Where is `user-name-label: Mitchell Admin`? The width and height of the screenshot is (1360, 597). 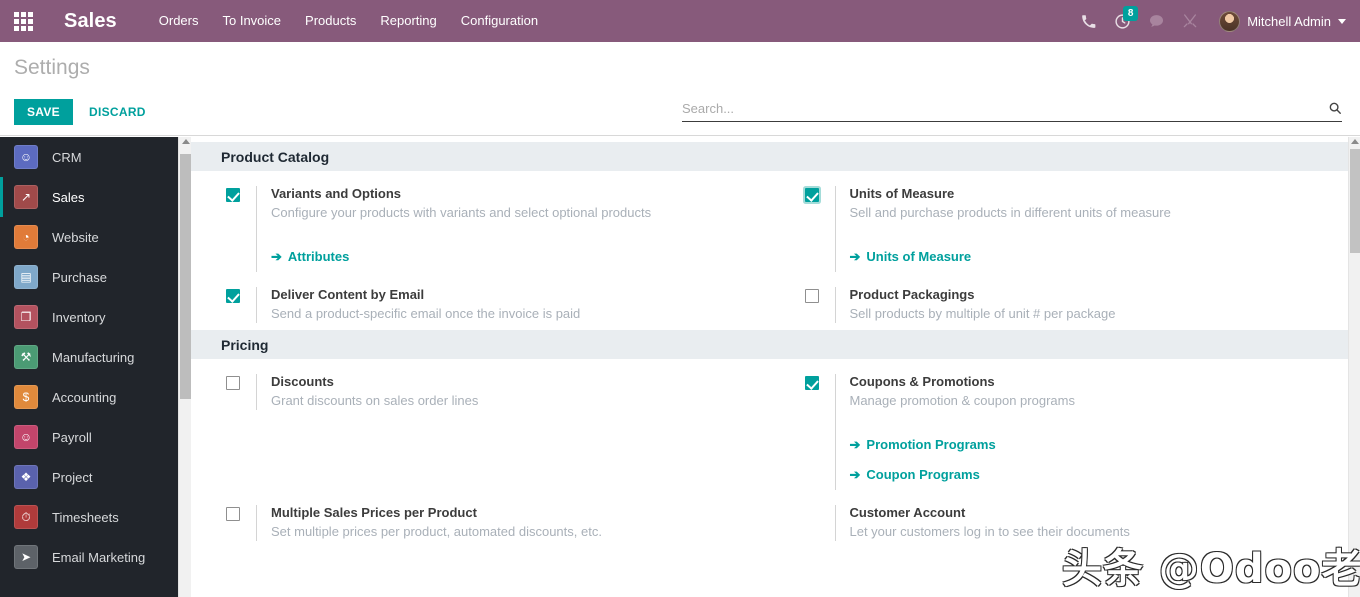
user-name-label: Mitchell Admin is located at coordinates (1289, 21).